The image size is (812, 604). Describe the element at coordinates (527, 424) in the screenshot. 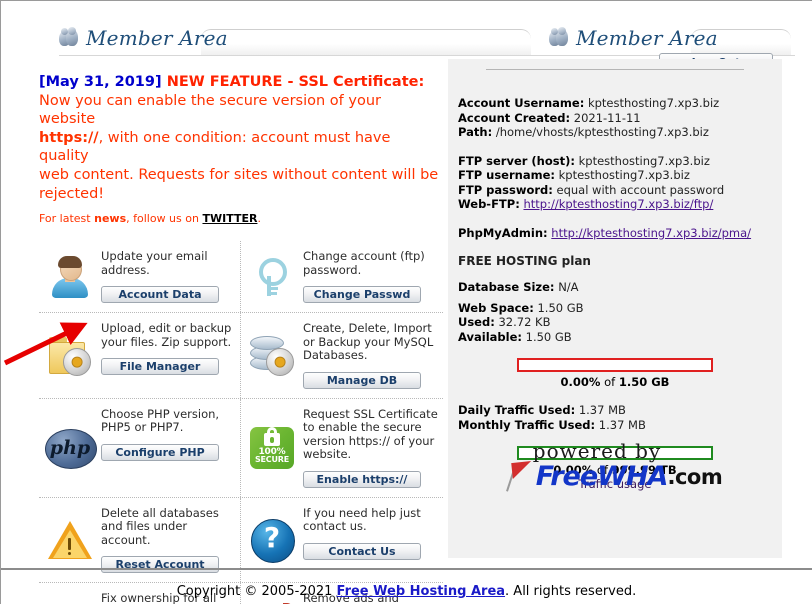

I see `monthly-traffic-label: Monthly Traffic Used:` at that location.